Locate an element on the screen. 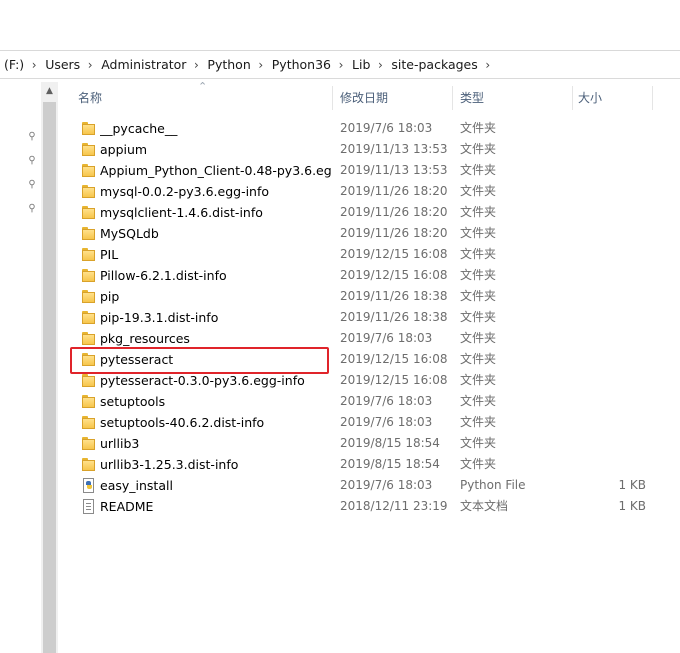  breadcrumb-label: Python is located at coordinates (228, 64).